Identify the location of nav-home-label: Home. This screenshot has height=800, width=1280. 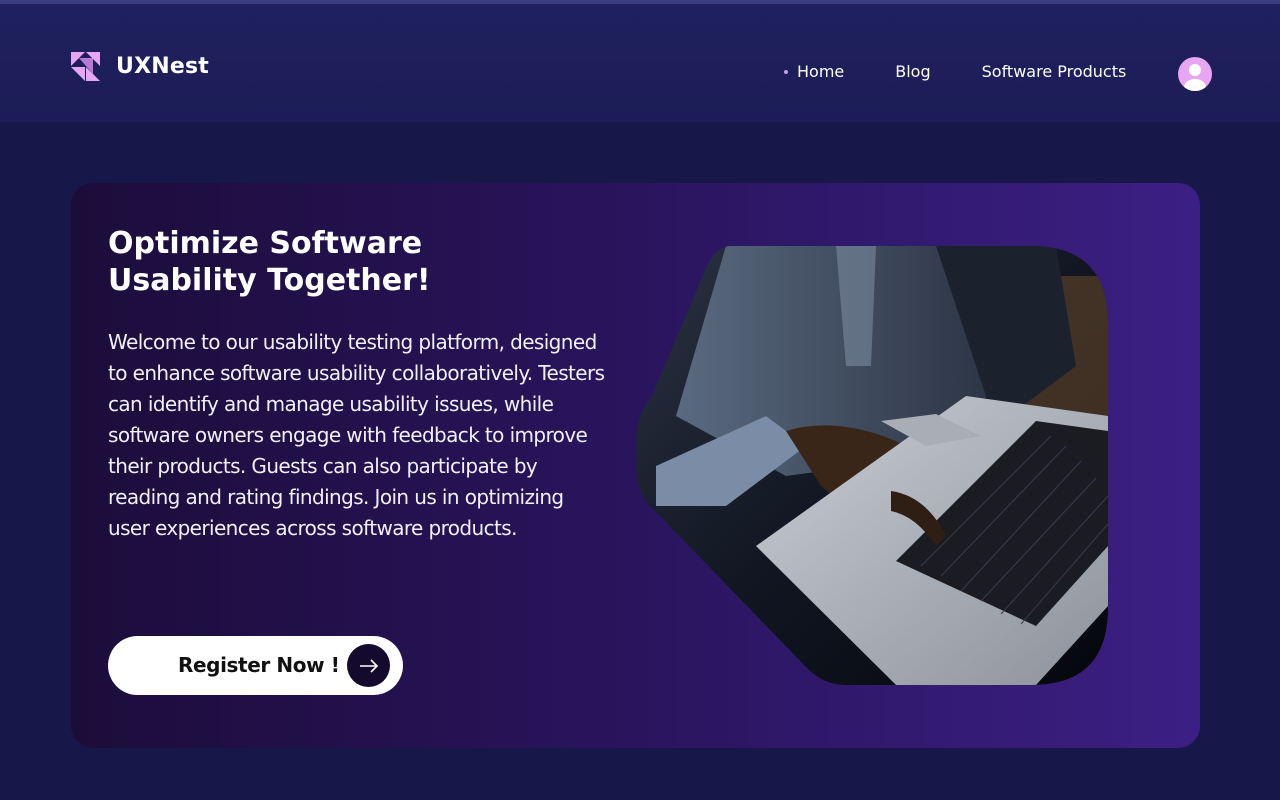
(820, 71).